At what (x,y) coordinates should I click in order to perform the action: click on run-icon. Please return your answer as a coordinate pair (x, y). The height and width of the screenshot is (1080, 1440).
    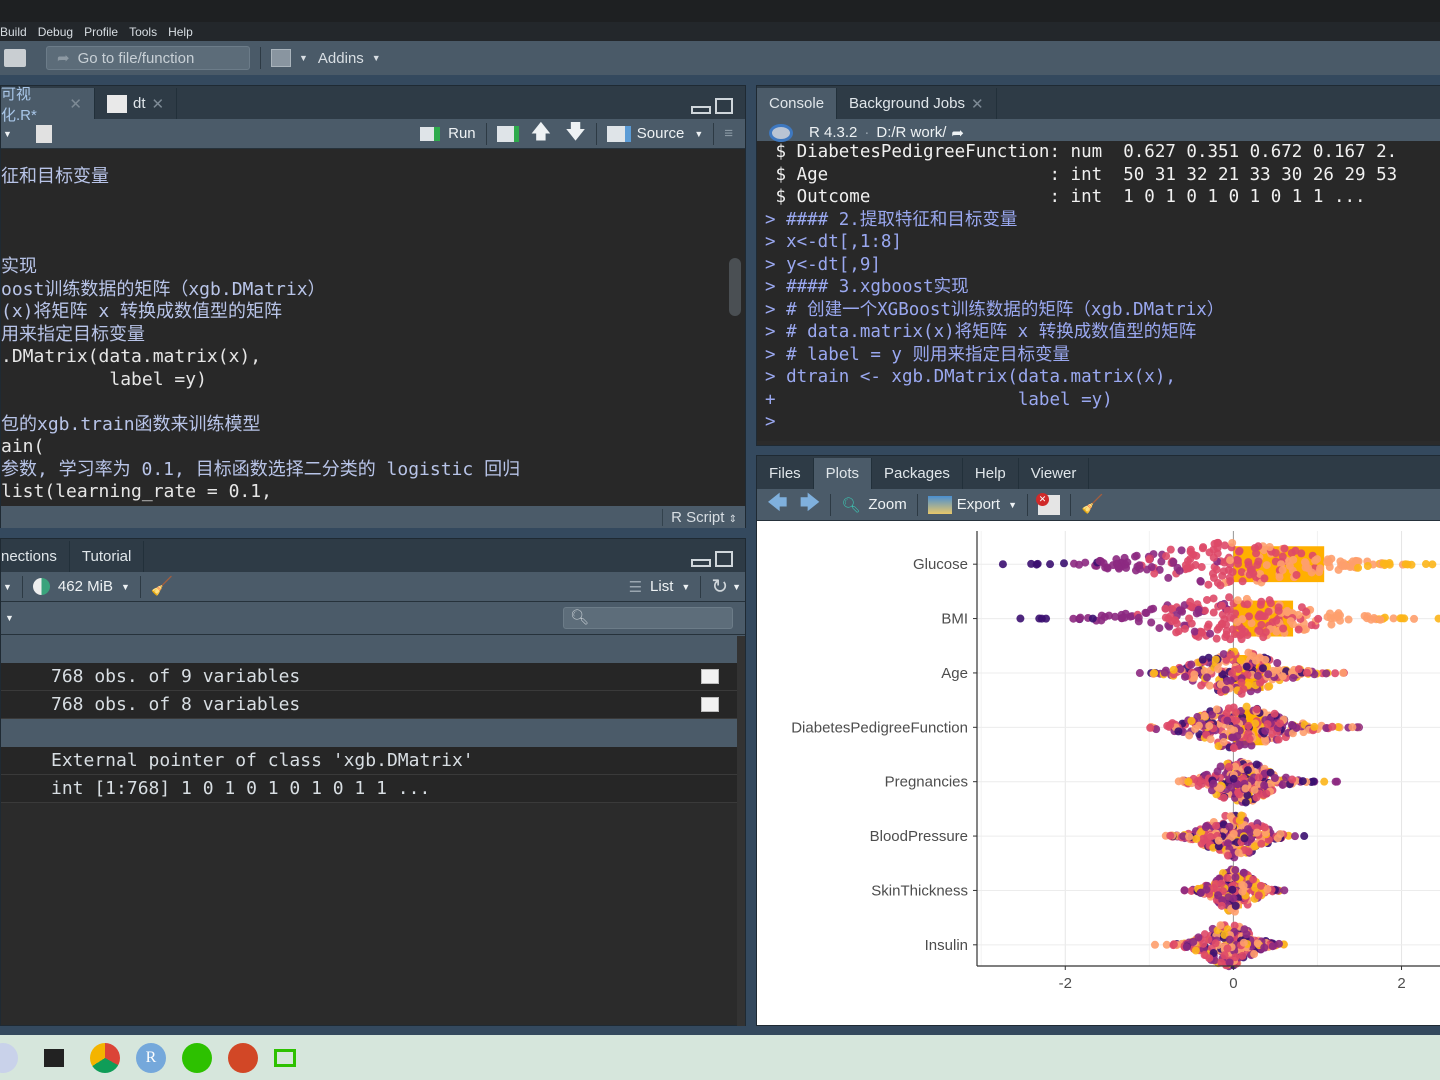
    Looking at the image, I should click on (430, 133).